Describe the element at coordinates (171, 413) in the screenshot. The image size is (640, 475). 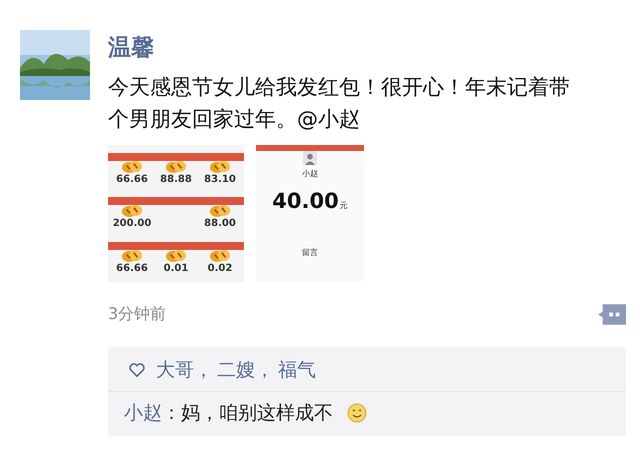
I see `colon-text: ：` at that location.